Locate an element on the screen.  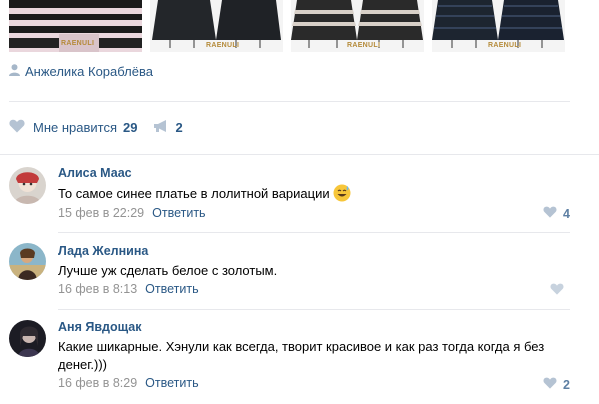
share-count: 2 is located at coordinates (179, 127).